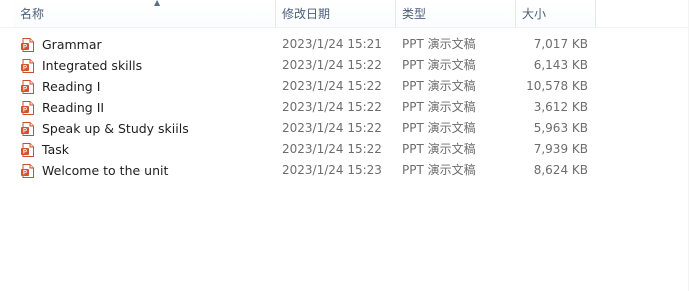 The image size is (689, 291). I want to click on file-name: Grammar, so click(72, 44).